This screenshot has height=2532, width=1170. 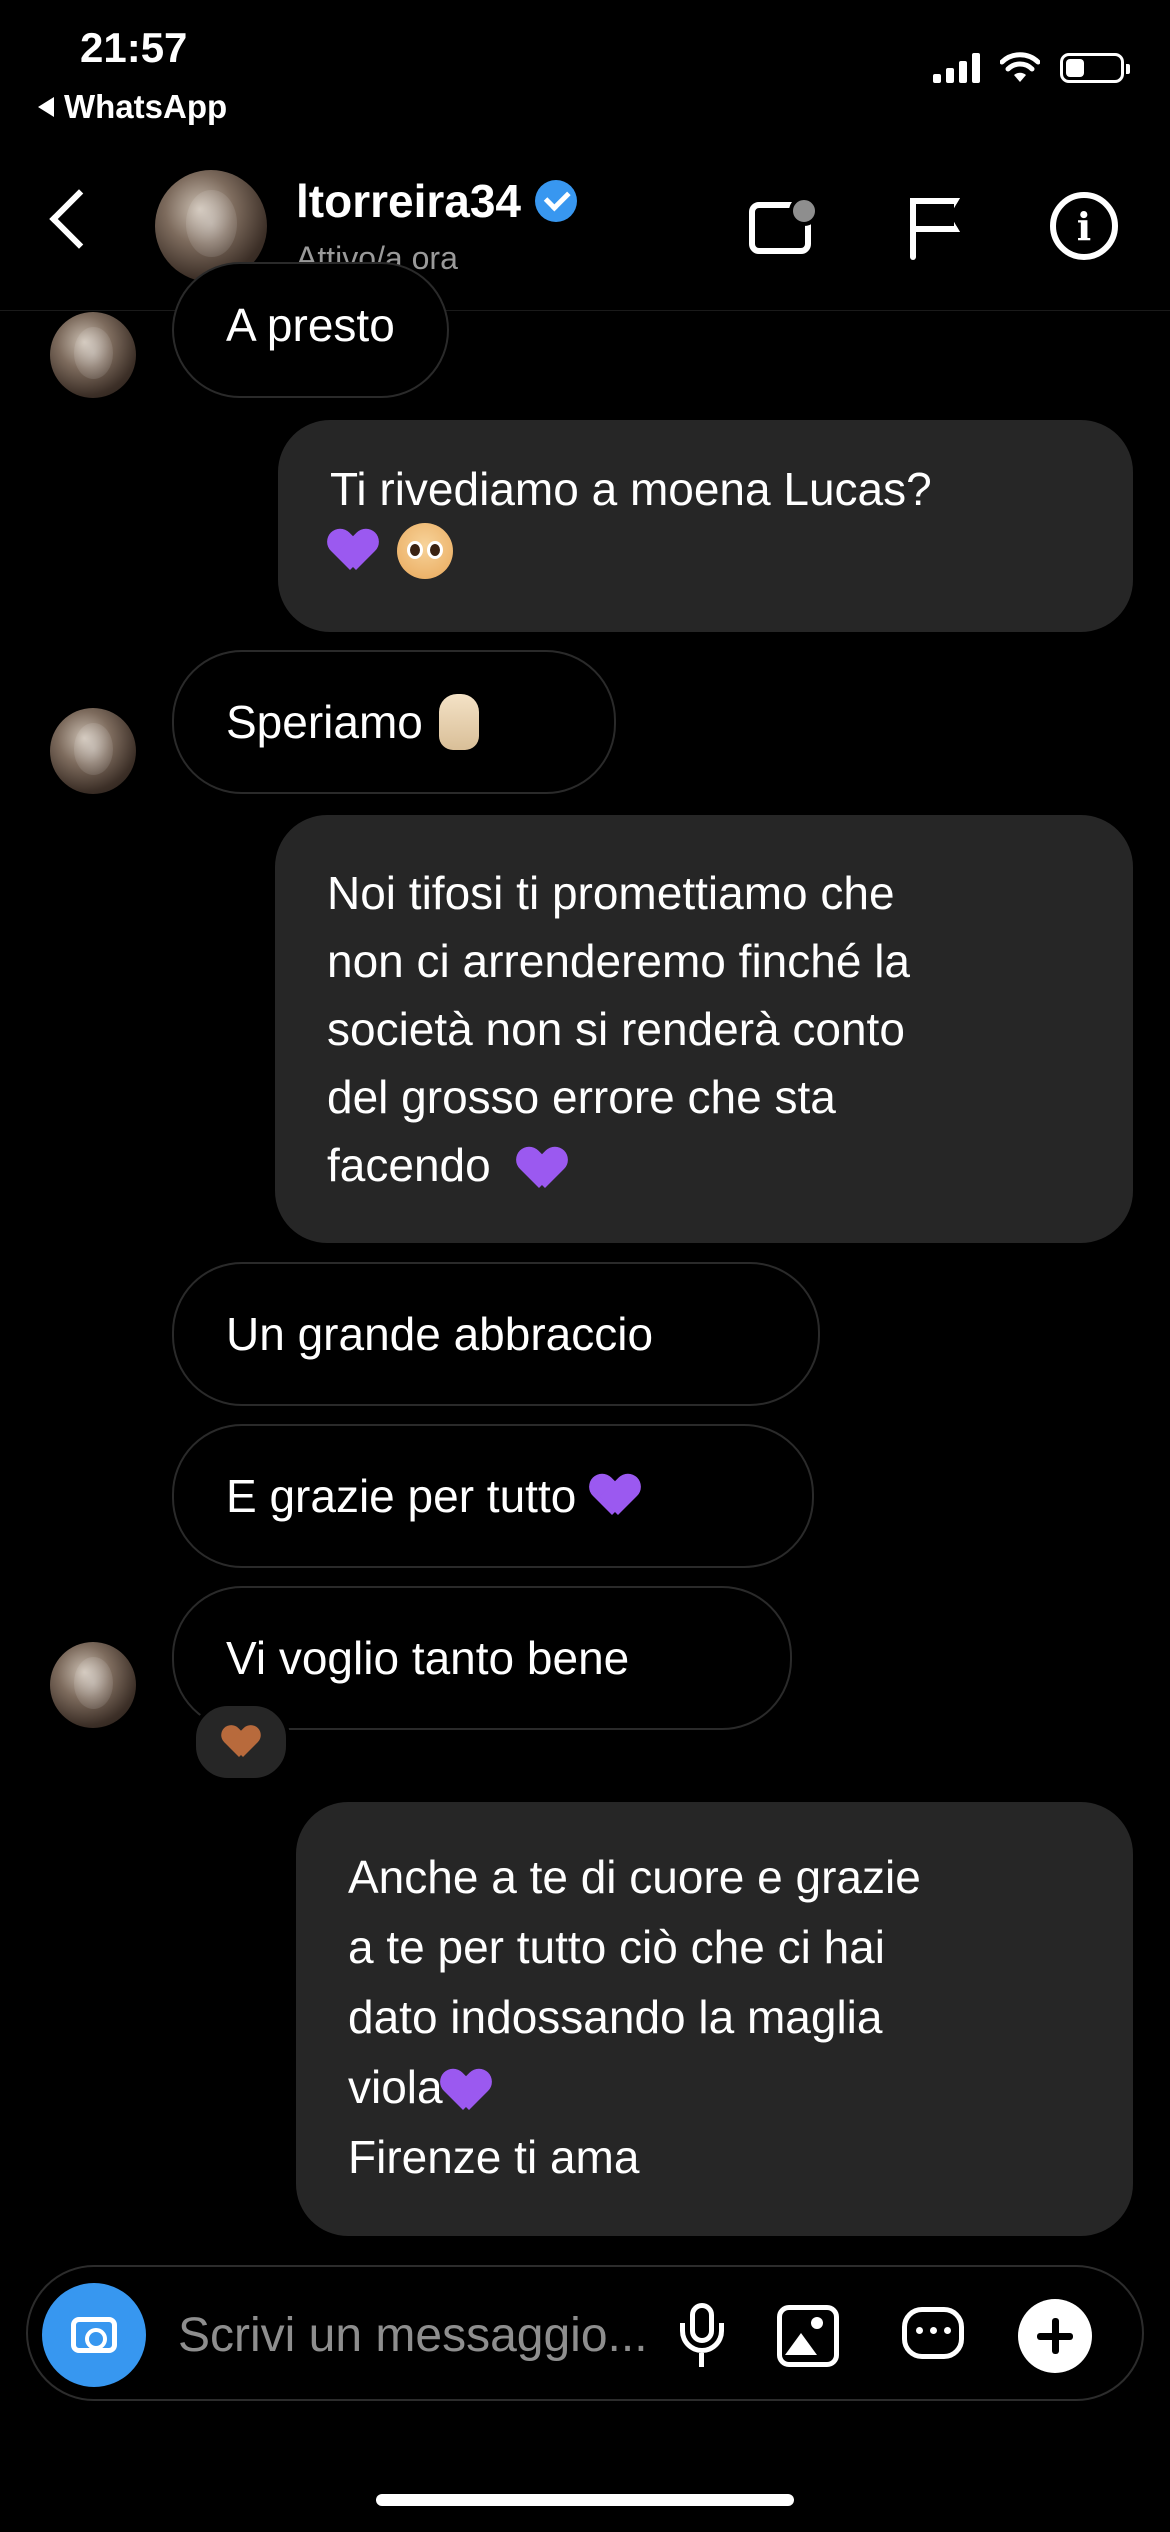 I want to click on flag-icon, so click(x=935, y=227).